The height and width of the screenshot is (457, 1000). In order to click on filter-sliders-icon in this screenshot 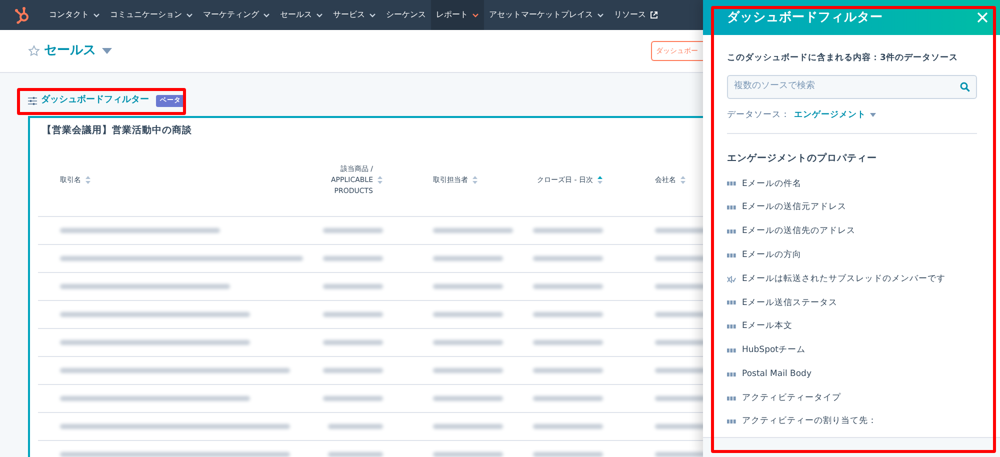, I will do `click(32, 101)`.